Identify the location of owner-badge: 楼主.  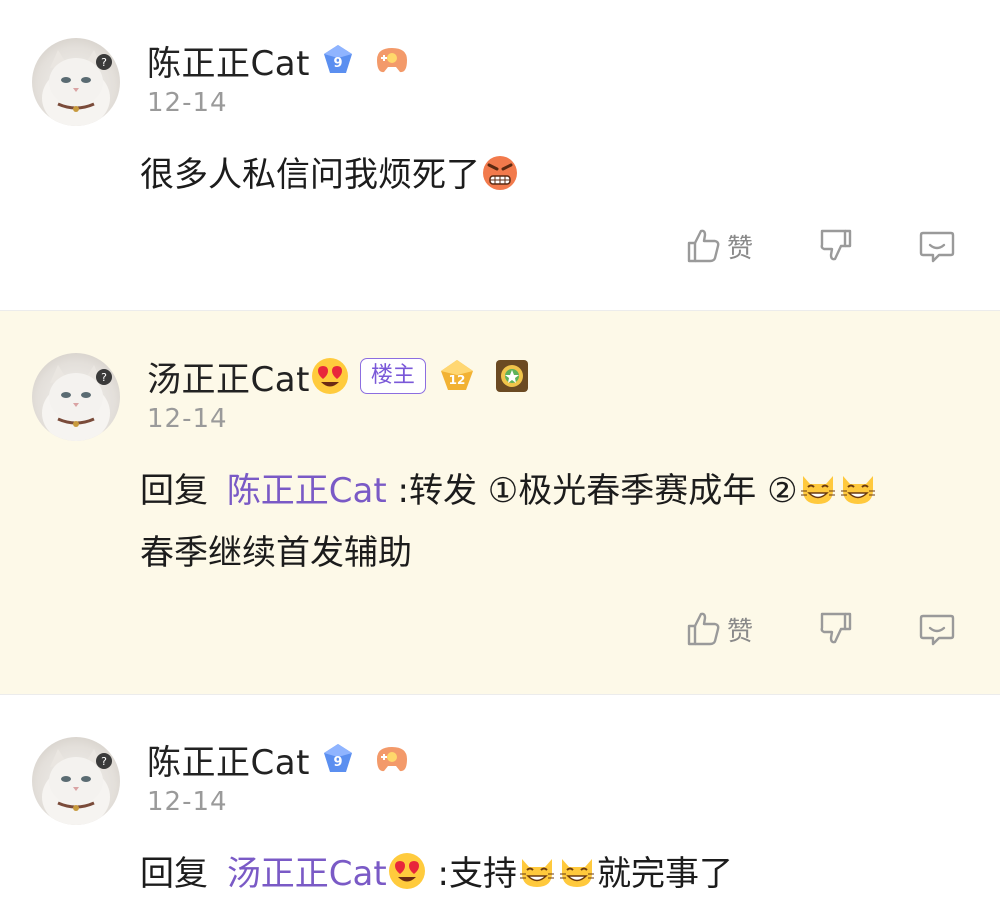
(392, 376).